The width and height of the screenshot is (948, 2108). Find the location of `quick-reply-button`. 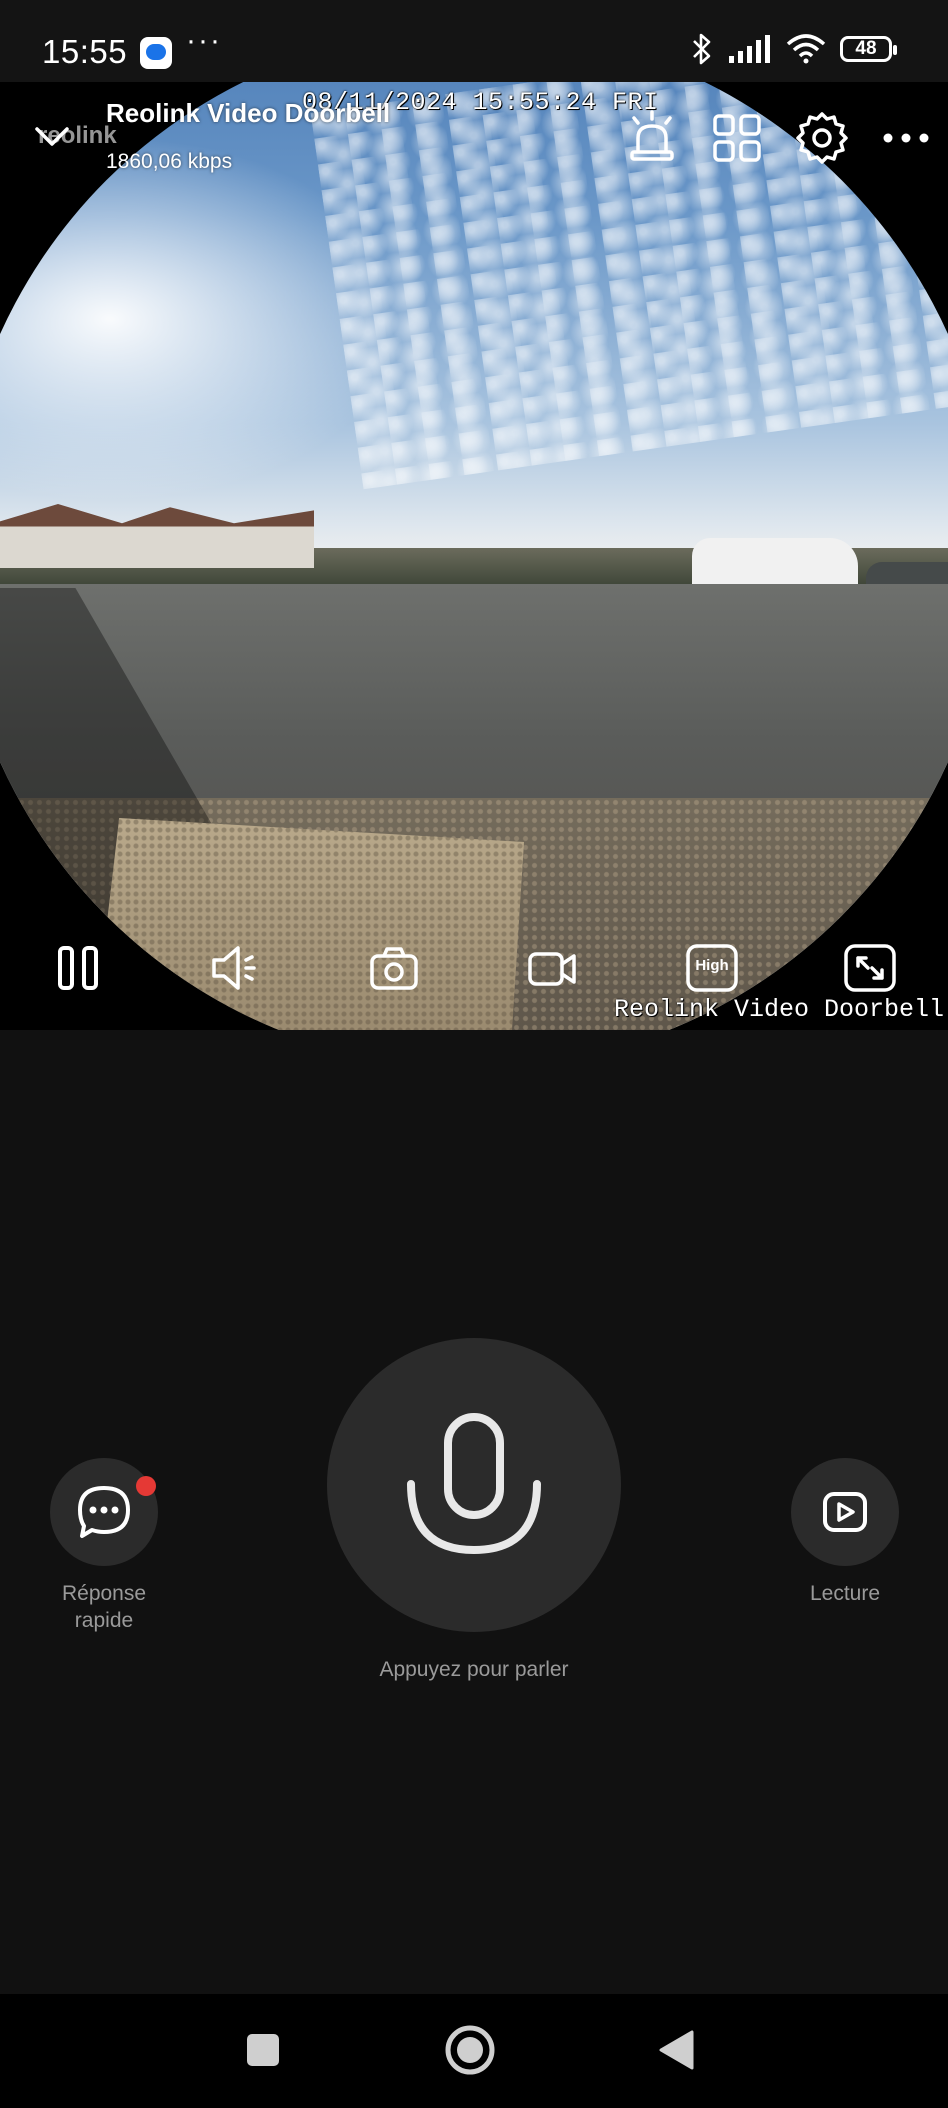

quick-reply-button is located at coordinates (104, 1512).